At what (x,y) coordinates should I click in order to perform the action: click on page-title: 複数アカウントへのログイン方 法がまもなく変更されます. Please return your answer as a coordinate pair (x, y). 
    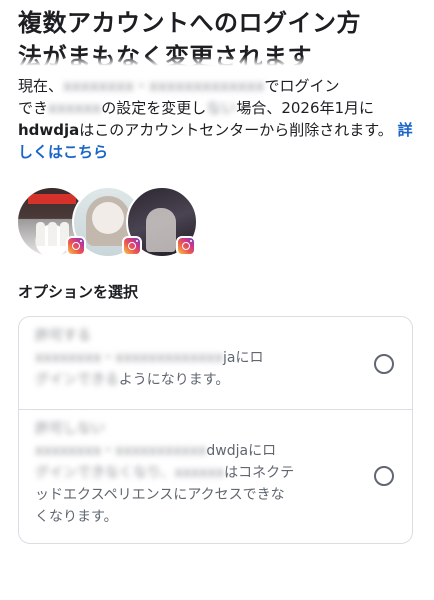
    Looking at the image, I should click on (218, 37).